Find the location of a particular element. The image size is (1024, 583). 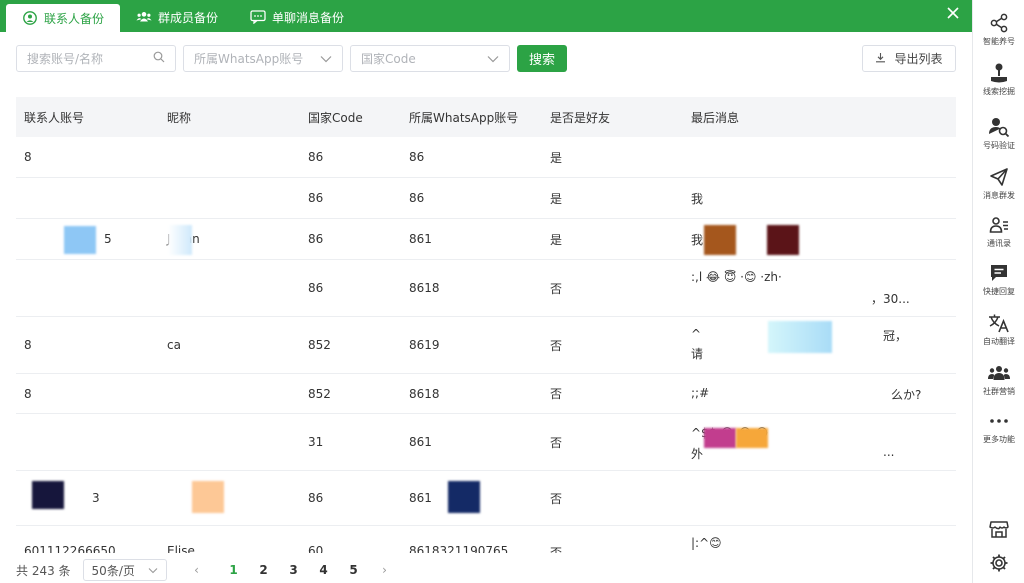

sidebar-item-quick-reply: 快捷回复 is located at coordinates (998, 284).